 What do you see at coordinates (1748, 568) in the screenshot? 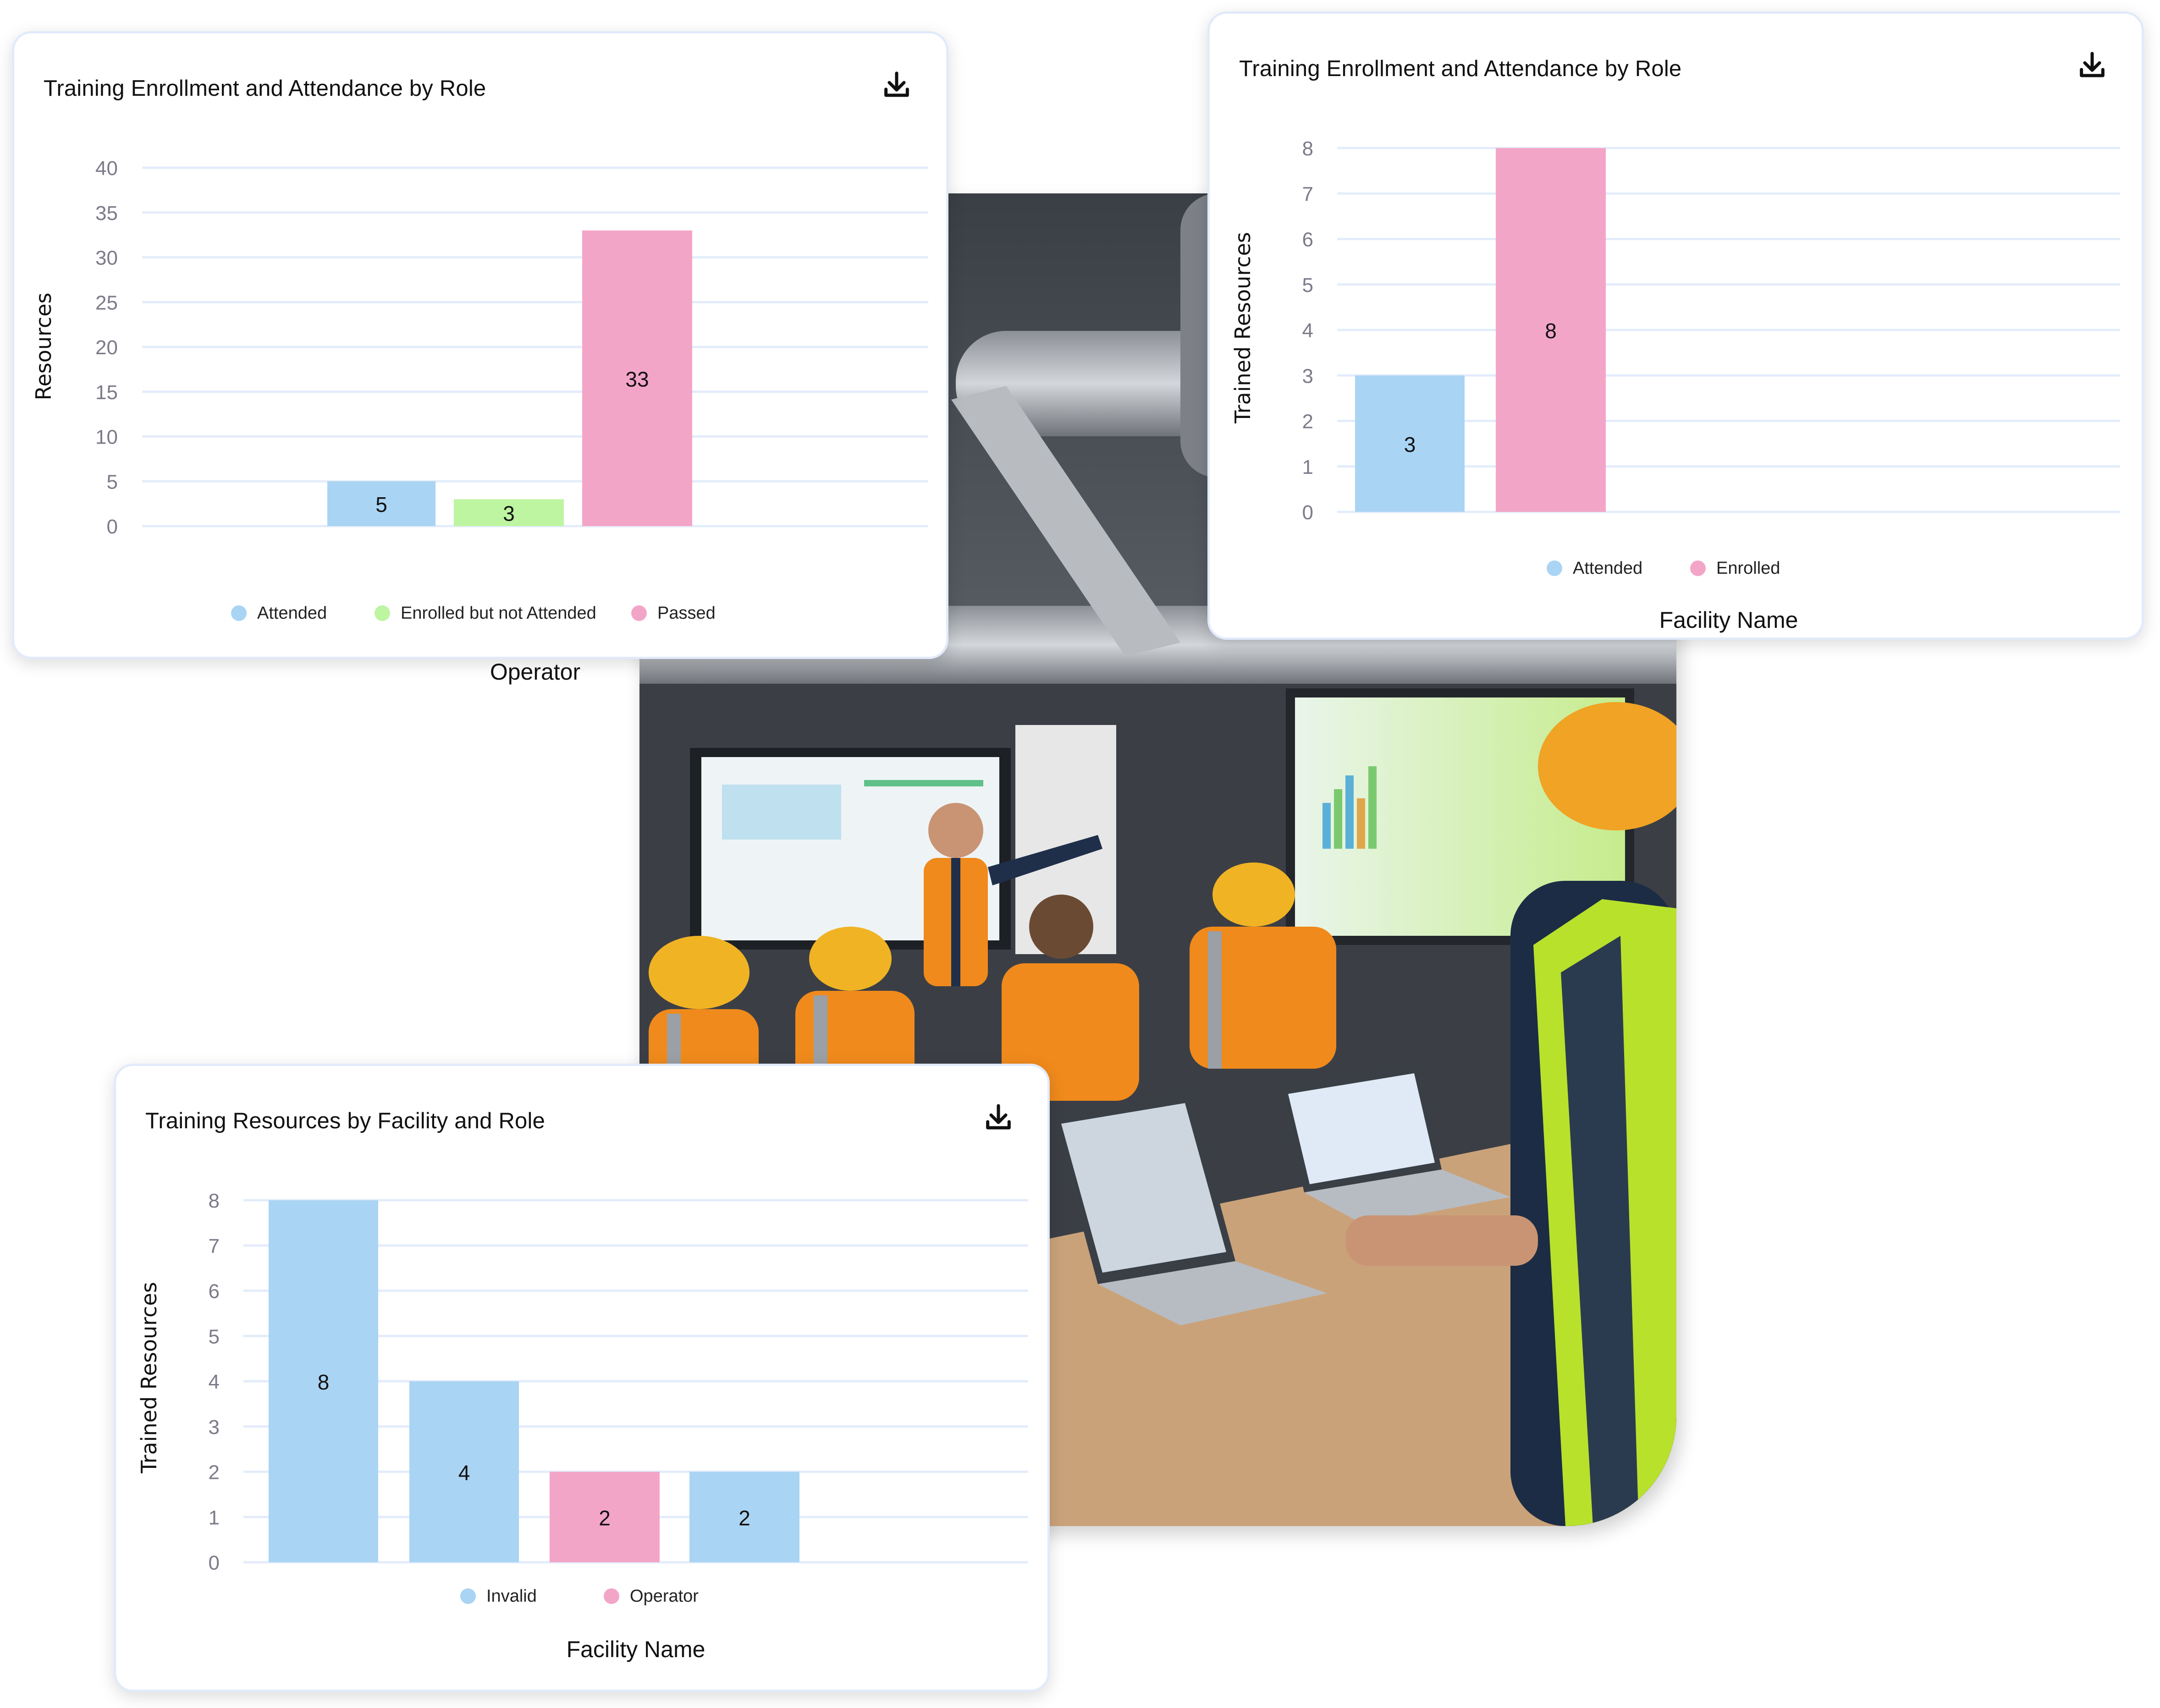
I see `legend-label: Enrolled` at bounding box center [1748, 568].